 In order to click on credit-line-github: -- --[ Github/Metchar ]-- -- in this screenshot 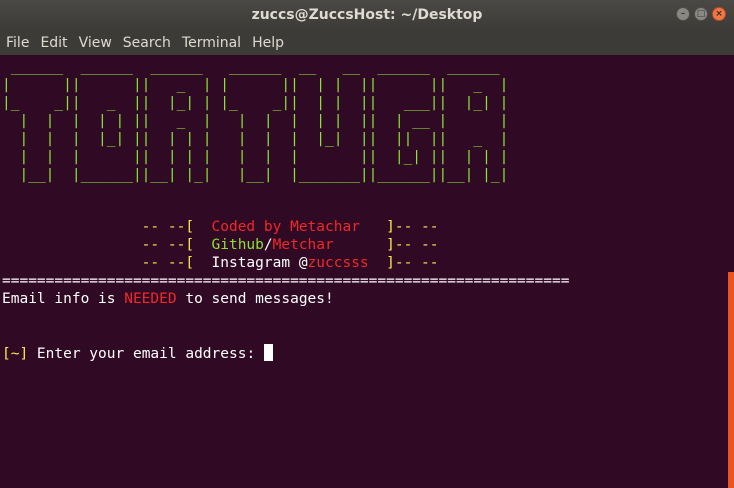, I will do `click(220, 245)`.